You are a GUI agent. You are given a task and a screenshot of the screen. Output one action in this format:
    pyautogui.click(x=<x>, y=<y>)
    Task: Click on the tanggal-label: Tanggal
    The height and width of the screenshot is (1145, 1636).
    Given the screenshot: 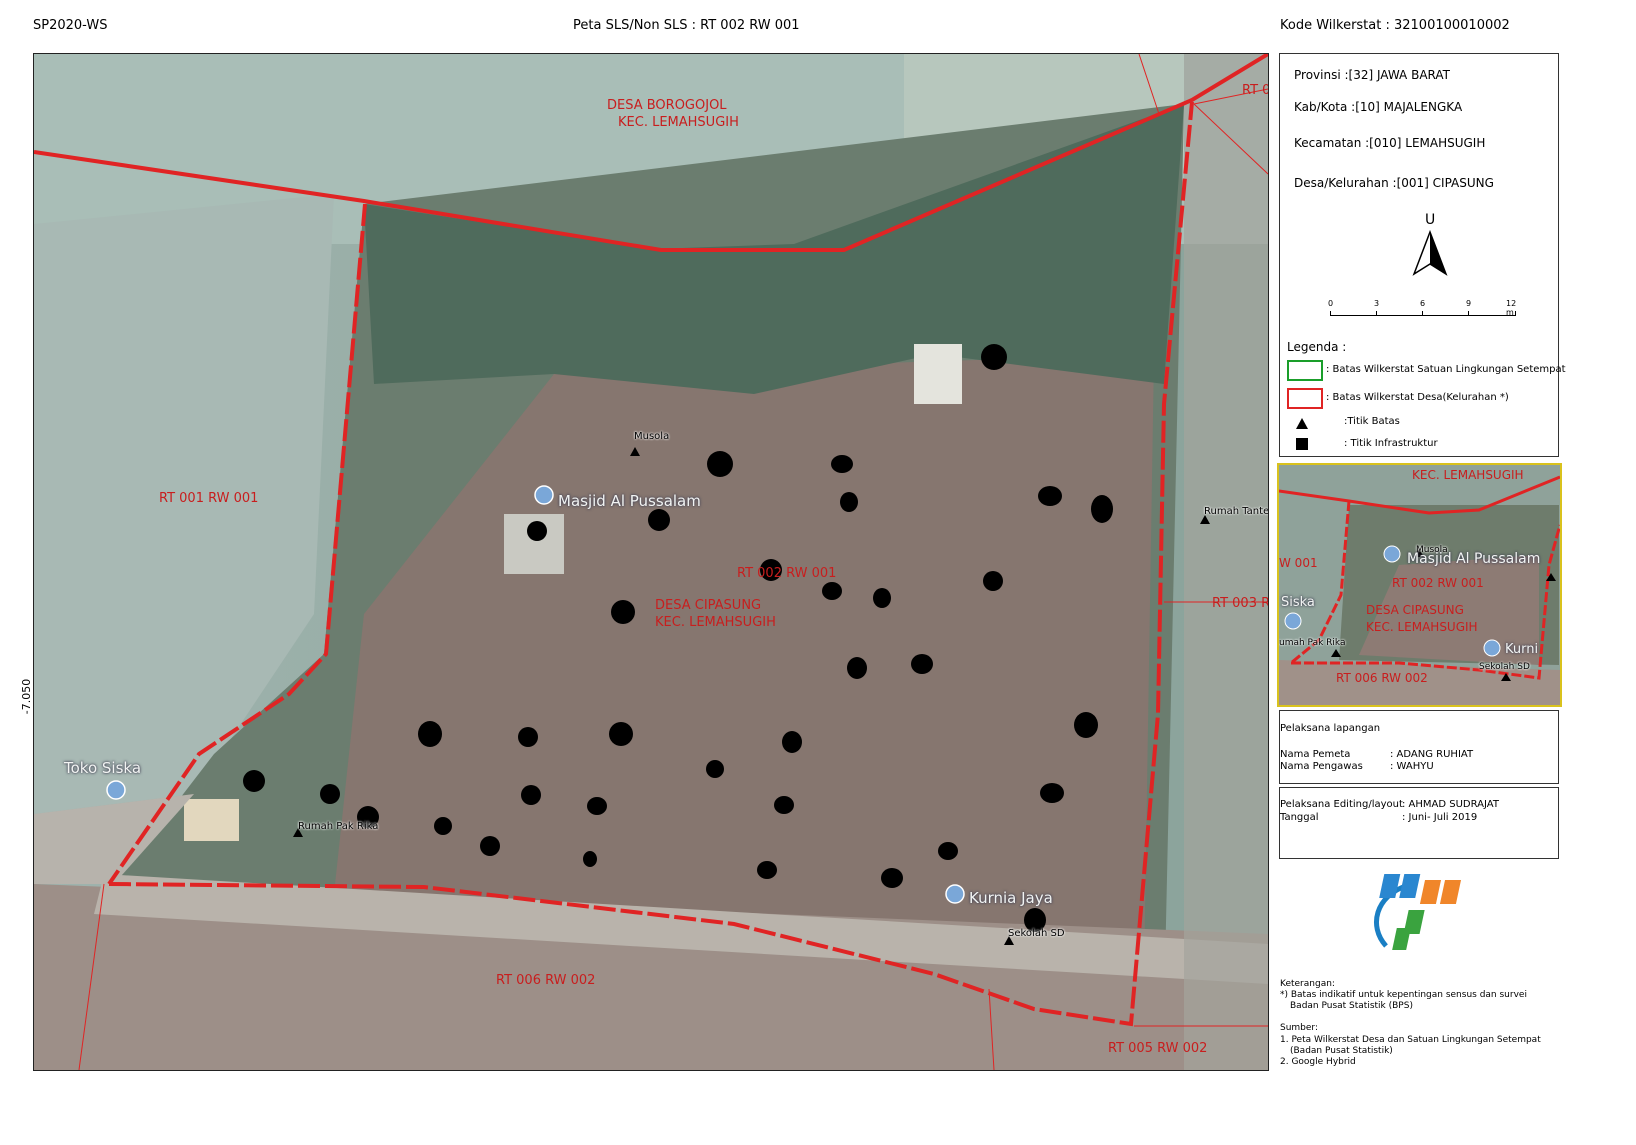 What is the action you would take?
    pyautogui.click(x=1299, y=817)
    